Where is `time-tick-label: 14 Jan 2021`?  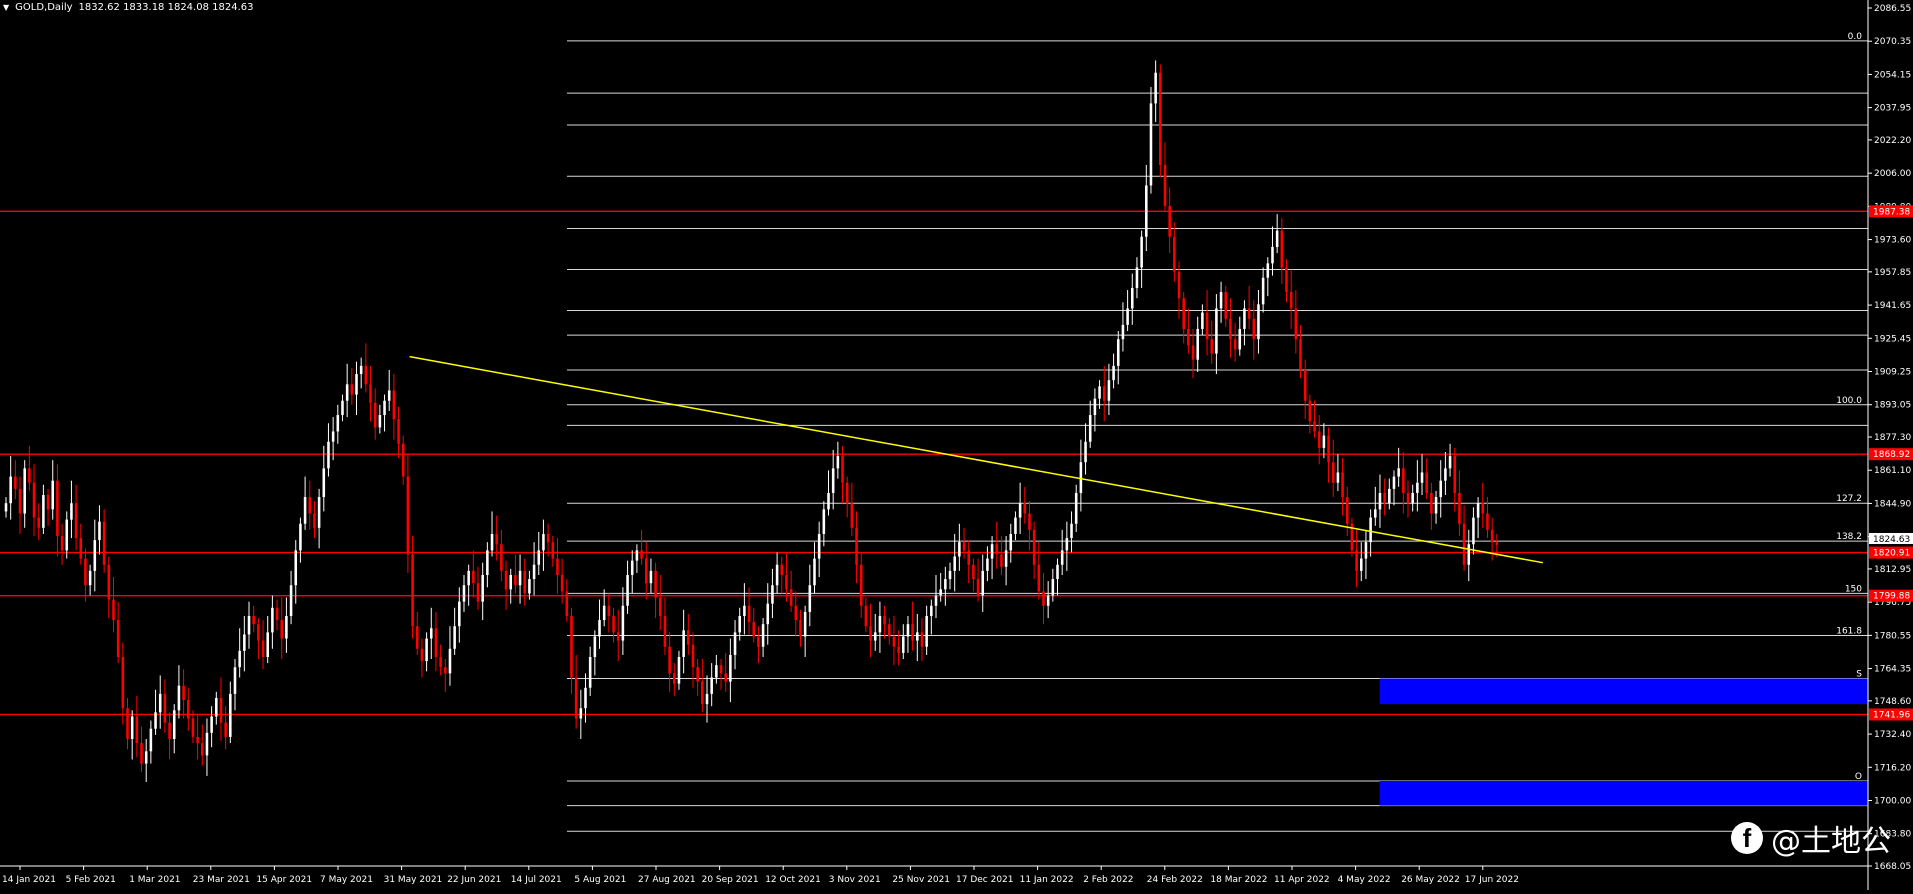 time-tick-label: 14 Jan 2021 is located at coordinates (29, 880).